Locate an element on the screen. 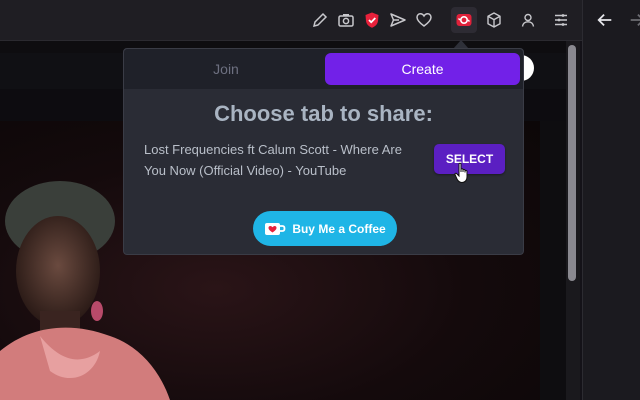 This screenshot has width=640, height=400. heart-icon is located at coordinates (424, 20).